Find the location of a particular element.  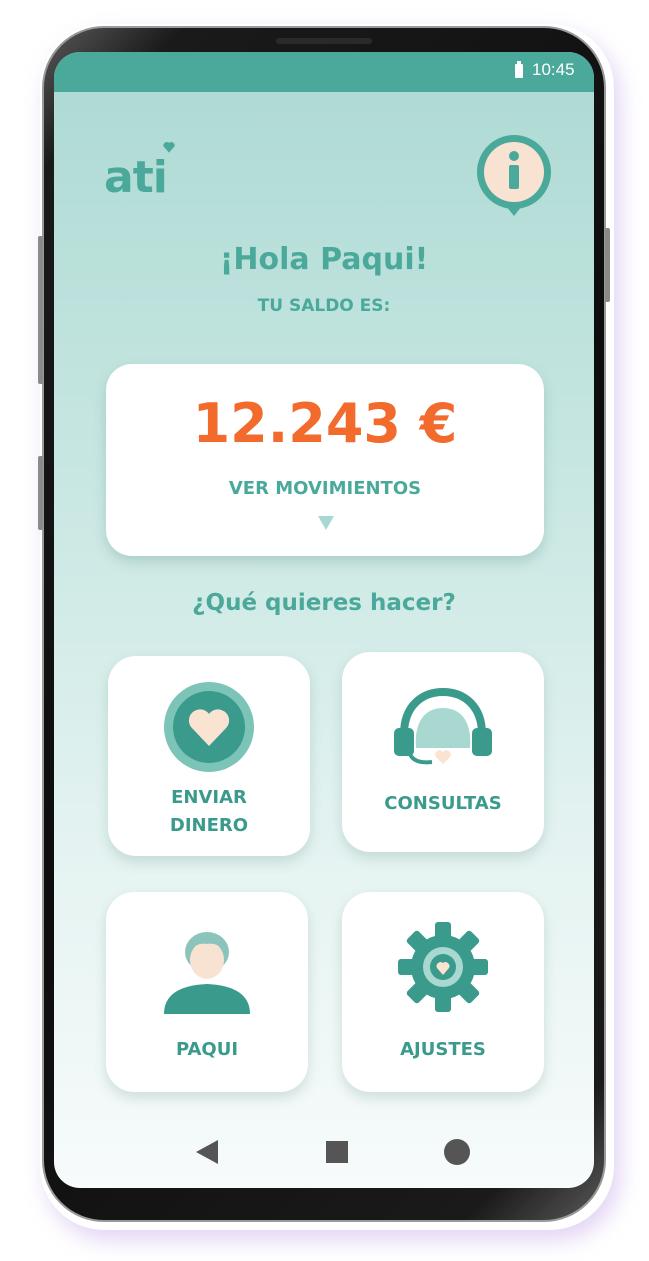

profile-tile: PAQUI is located at coordinates (207, 992).